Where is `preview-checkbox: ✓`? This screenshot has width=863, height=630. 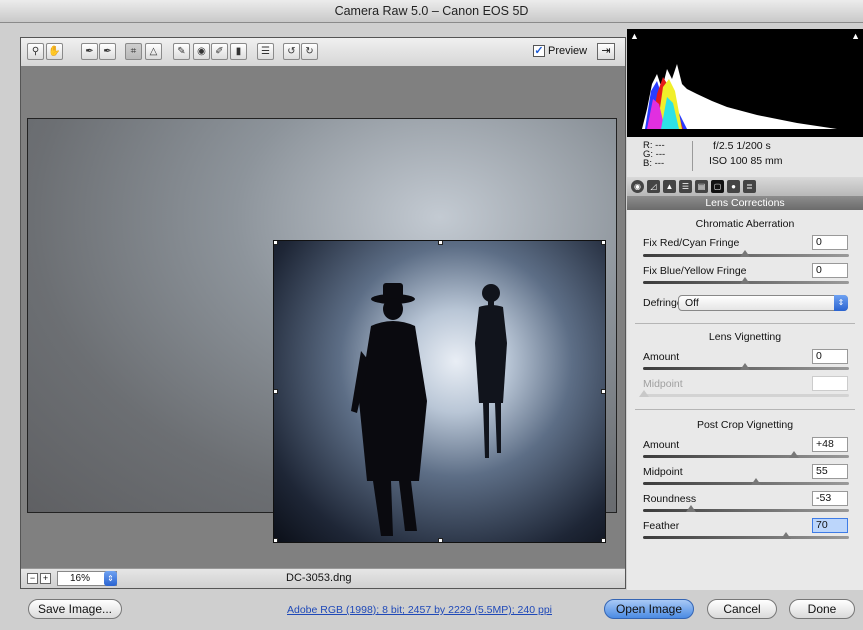
preview-checkbox: ✓ is located at coordinates (539, 51).